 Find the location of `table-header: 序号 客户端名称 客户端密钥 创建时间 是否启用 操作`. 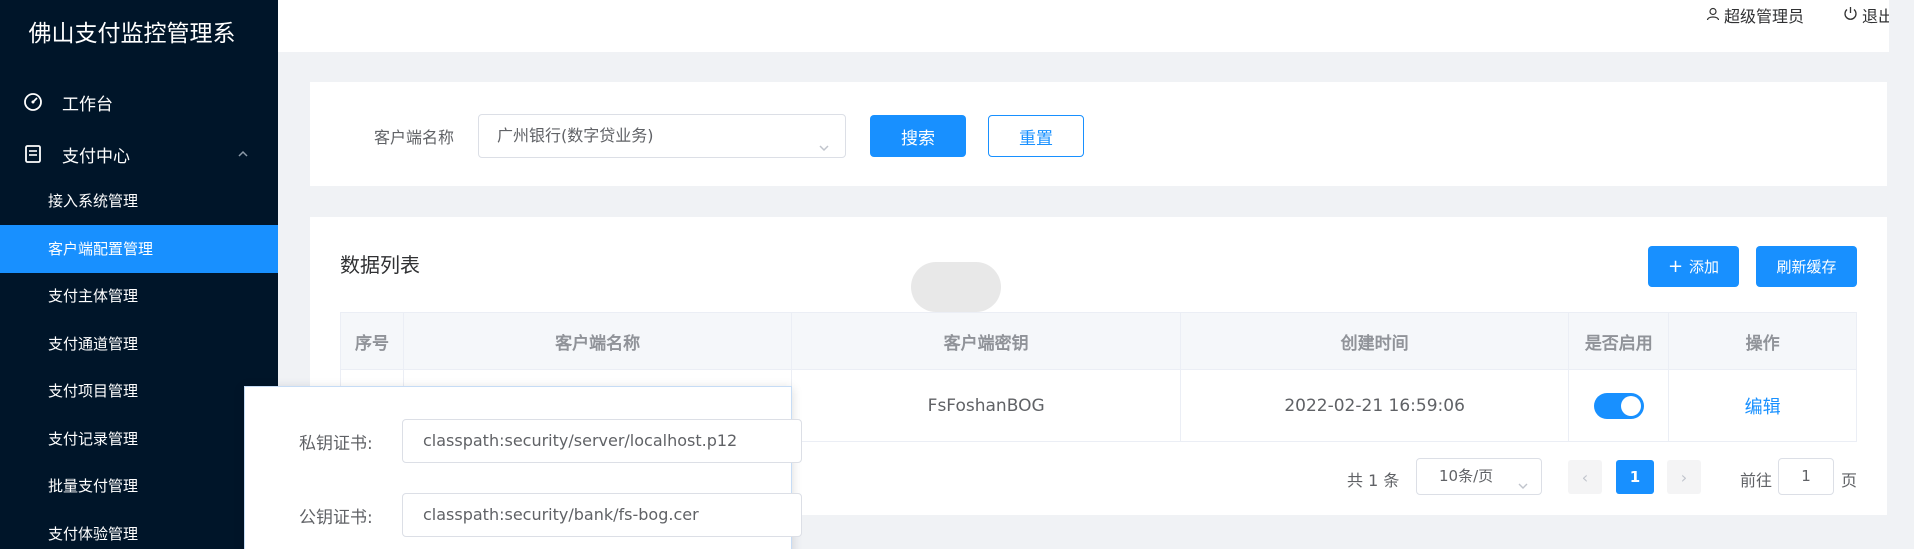

table-header: 序号 客户端名称 客户端密钥 创建时间 是否启用 操作 is located at coordinates (1098, 341).